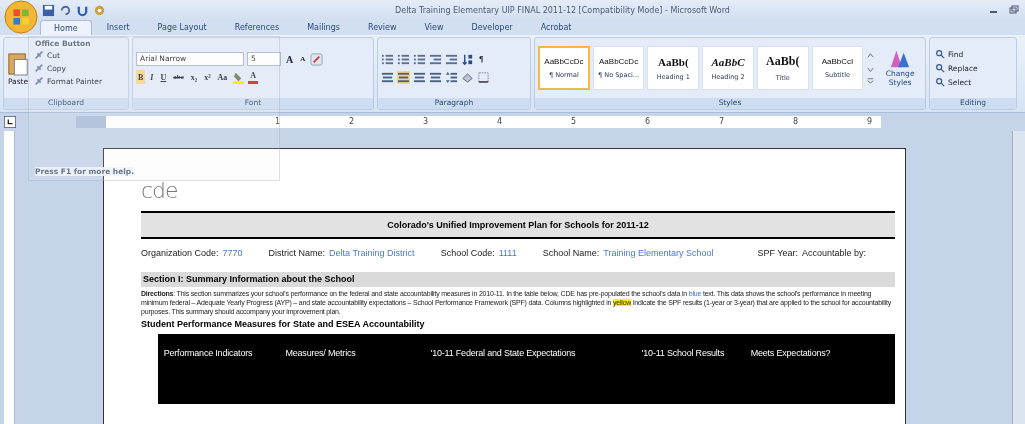 The image size is (1025, 424). What do you see at coordinates (683, 353) in the screenshot?
I see `column-header: '10-11 School Results` at bounding box center [683, 353].